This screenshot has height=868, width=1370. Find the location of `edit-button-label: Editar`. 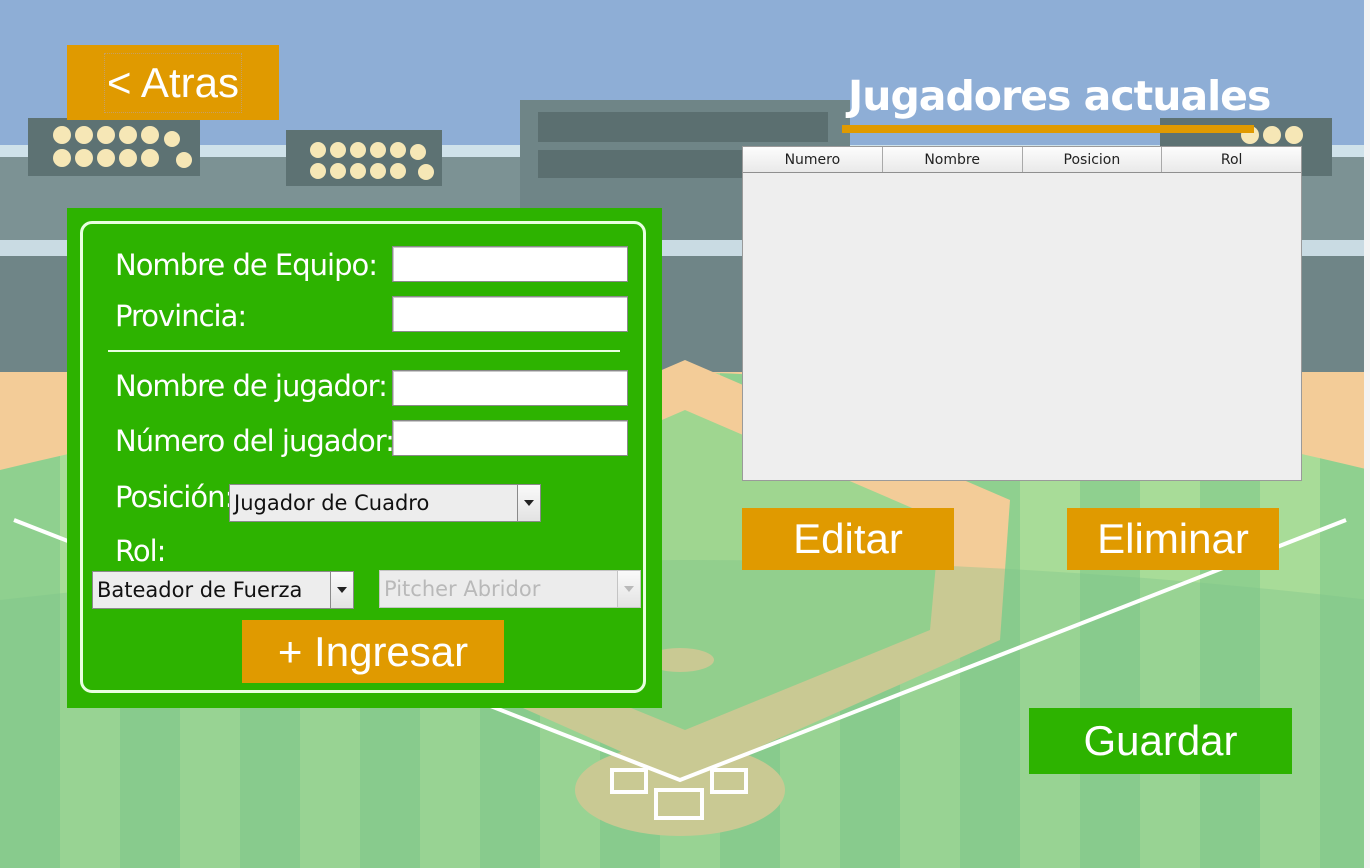

edit-button-label: Editar is located at coordinates (848, 538).